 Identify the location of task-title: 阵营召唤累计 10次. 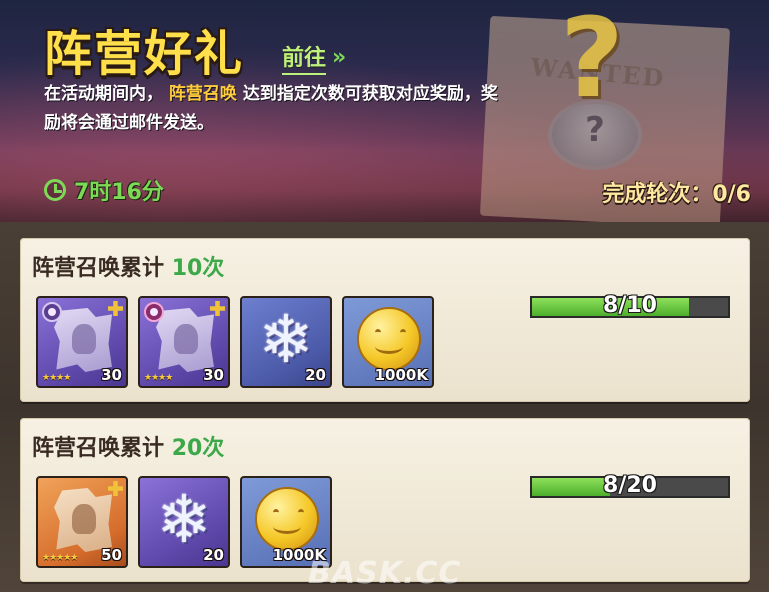
(128, 266).